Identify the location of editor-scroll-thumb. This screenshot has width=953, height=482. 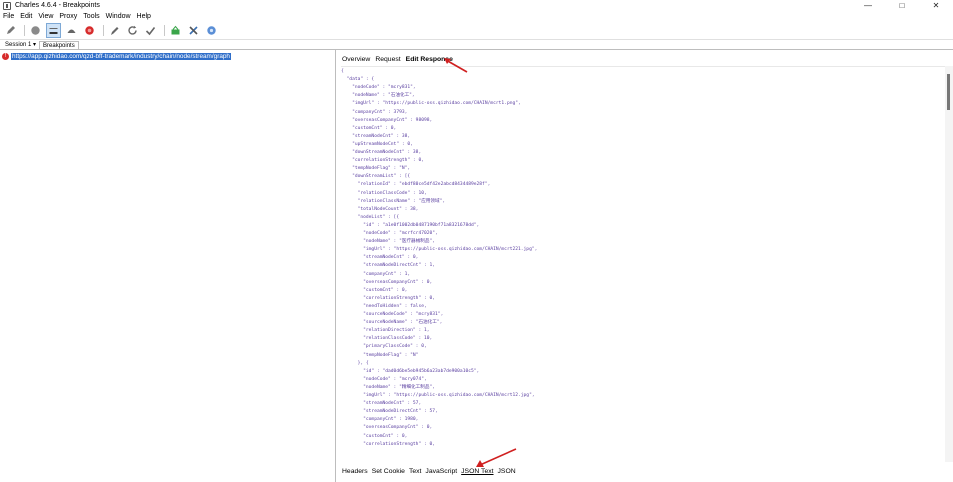
(948, 92).